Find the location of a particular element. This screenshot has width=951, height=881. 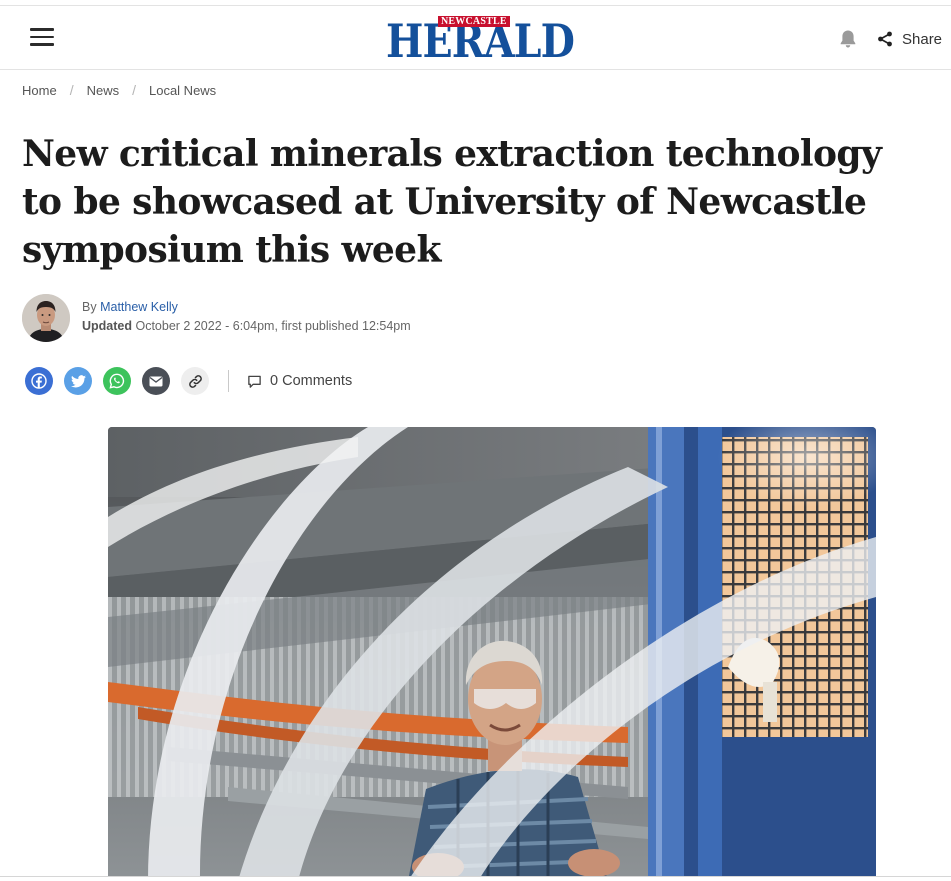

share-bar: 0 Comments is located at coordinates (188, 381).